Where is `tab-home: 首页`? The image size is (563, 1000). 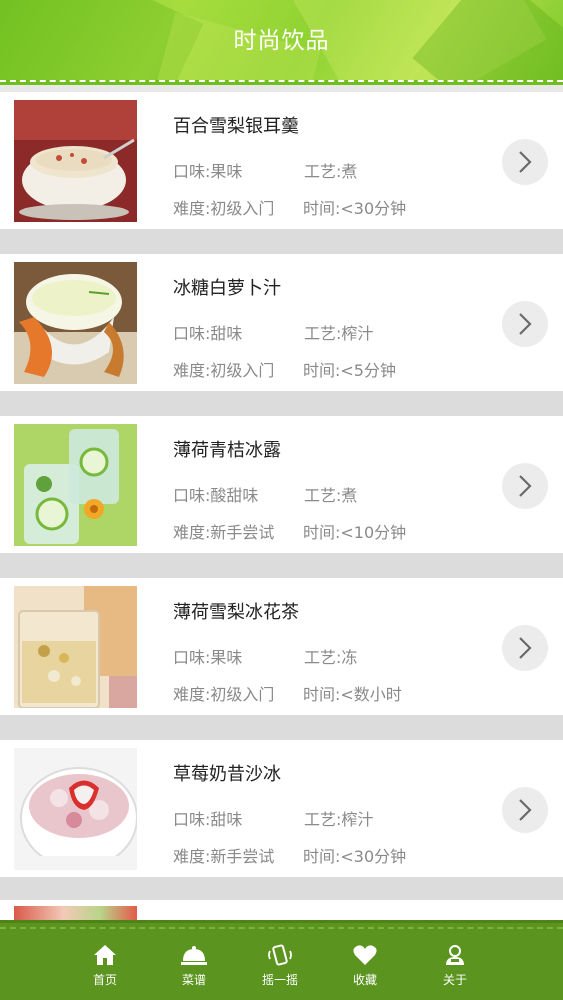
tab-home: 首页 is located at coordinates (105, 965).